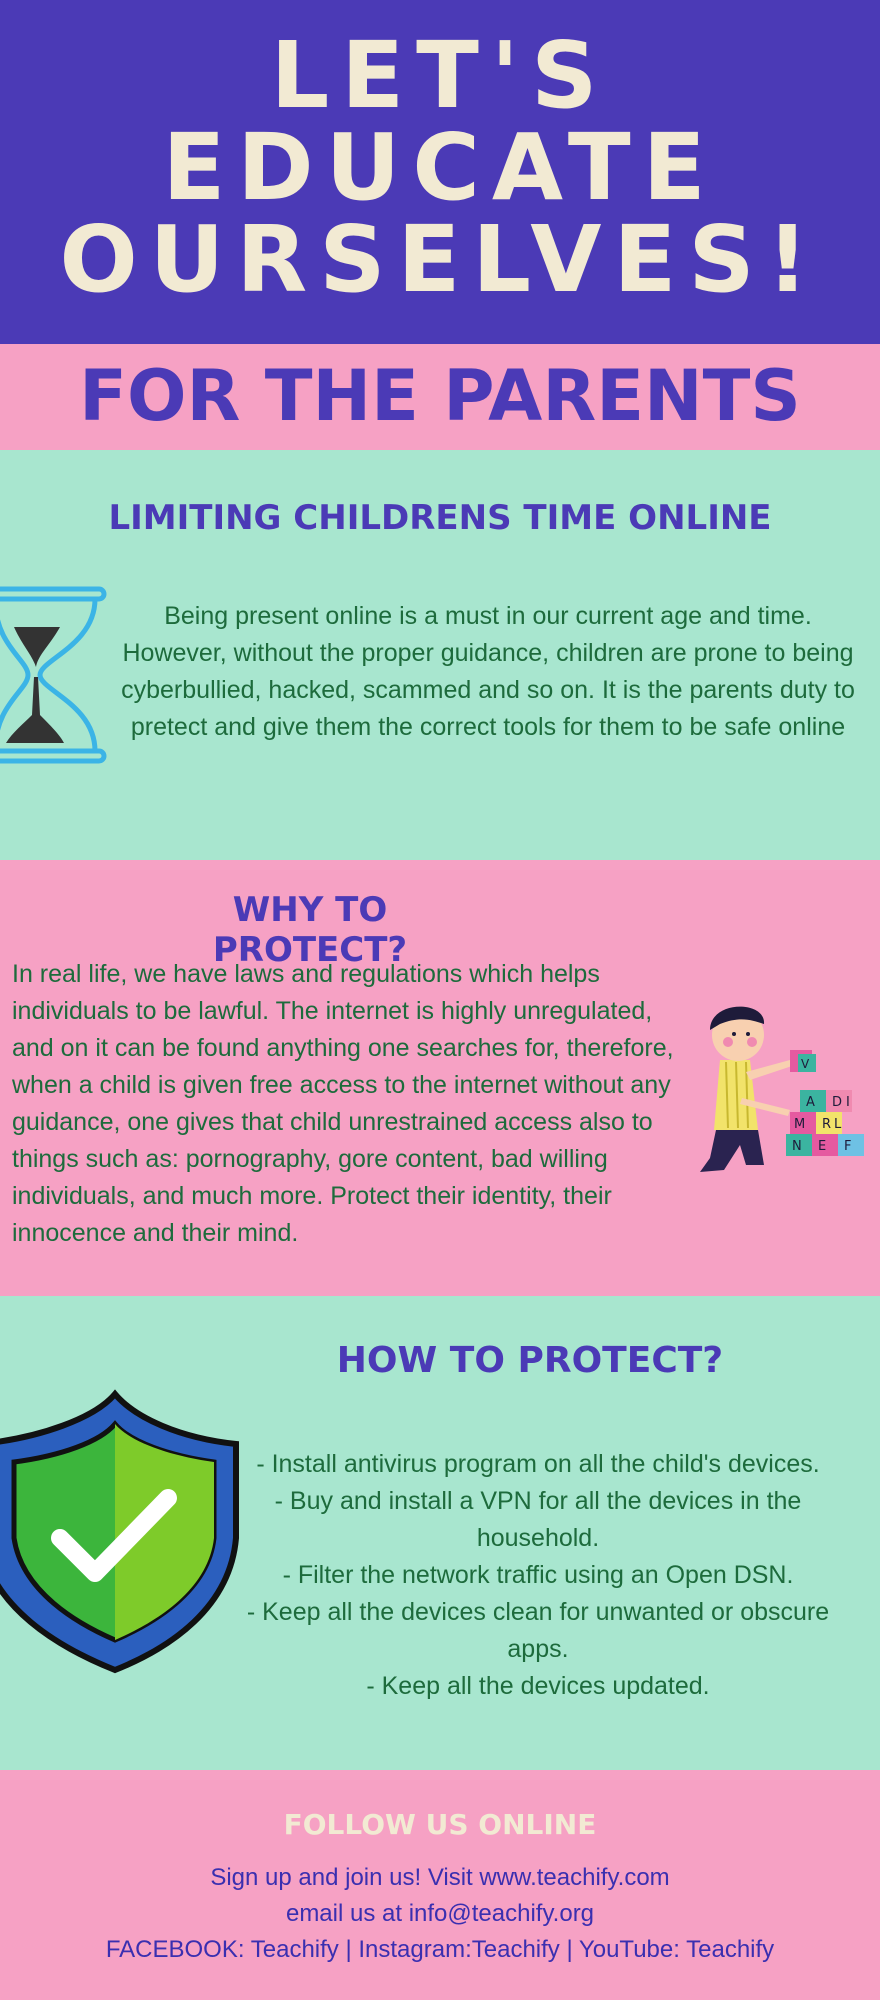  I want to click on block-letter: L, so click(838, 1124).